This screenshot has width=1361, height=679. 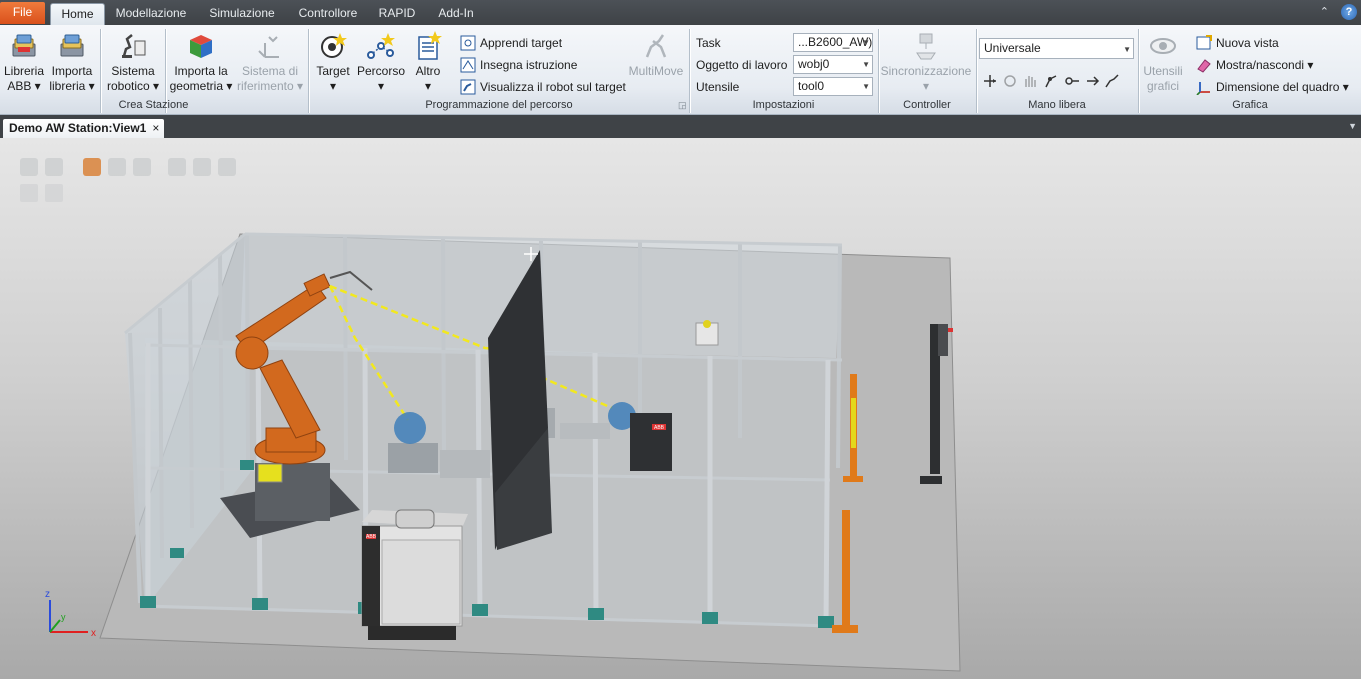 I want to click on utensili-grafici-label: Utensili grafici, so click(x=1163, y=78).